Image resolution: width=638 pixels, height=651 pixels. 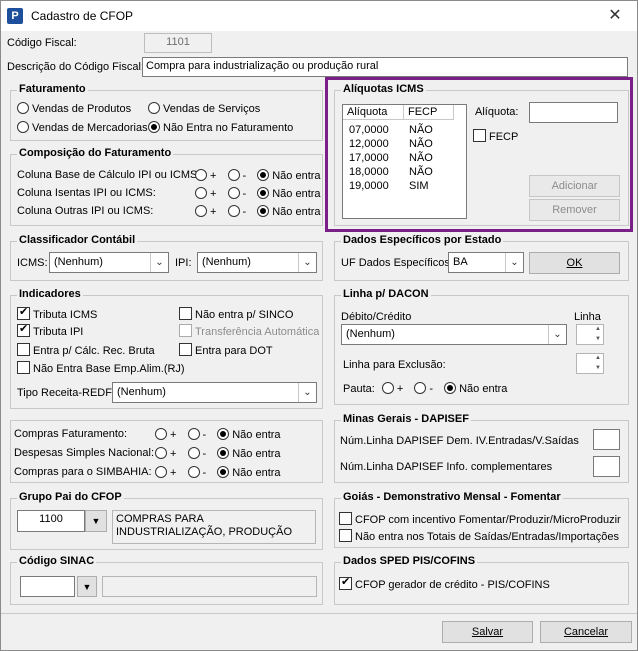 What do you see at coordinates (23, 349) in the screenshot?
I see `checkbox` at bounding box center [23, 349].